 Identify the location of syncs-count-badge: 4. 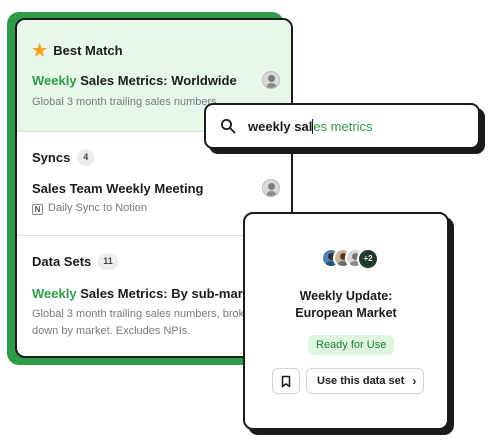
(86, 157).